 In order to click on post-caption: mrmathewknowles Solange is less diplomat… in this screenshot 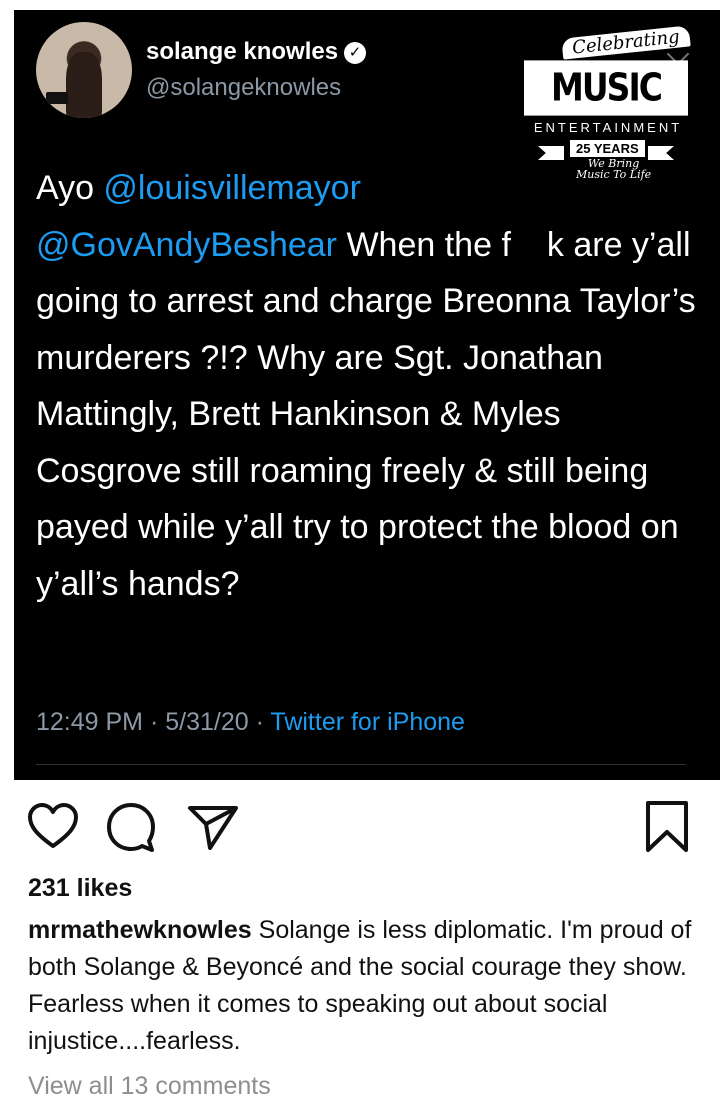, I will do `click(363, 986)`.